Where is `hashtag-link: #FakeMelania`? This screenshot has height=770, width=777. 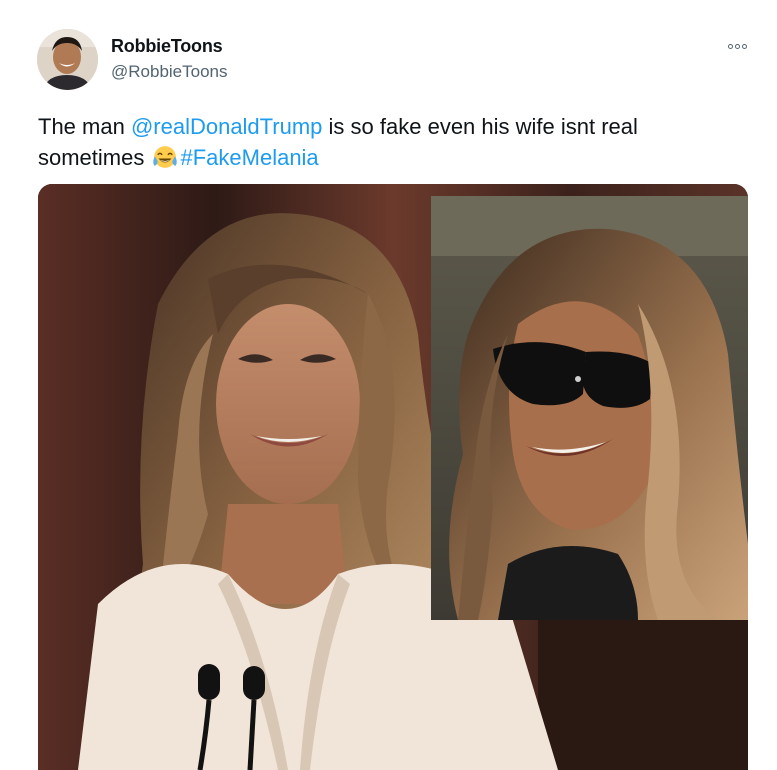 hashtag-link: #FakeMelania is located at coordinates (249, 157).